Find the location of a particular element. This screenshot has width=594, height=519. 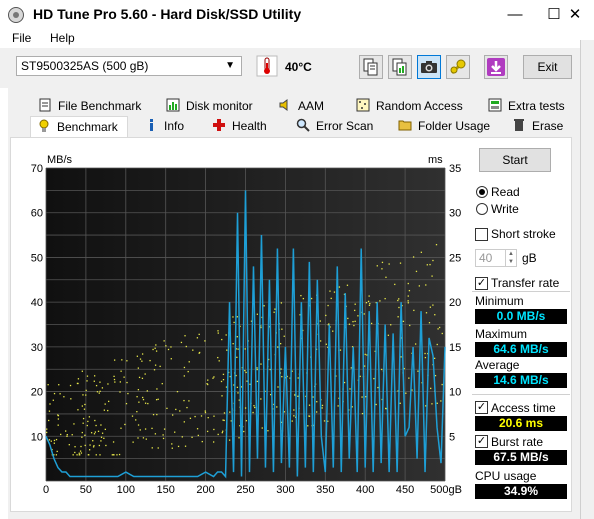

drive-select: ST9500325AS (500 gB) ▼ is located at coordinates (129, 66).